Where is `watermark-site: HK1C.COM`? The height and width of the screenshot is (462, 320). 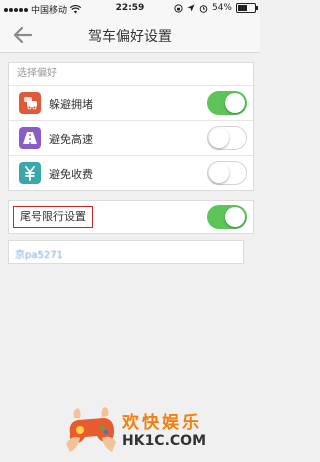
watermark-site: HK1C.COM is located at coordinates (164, 441).